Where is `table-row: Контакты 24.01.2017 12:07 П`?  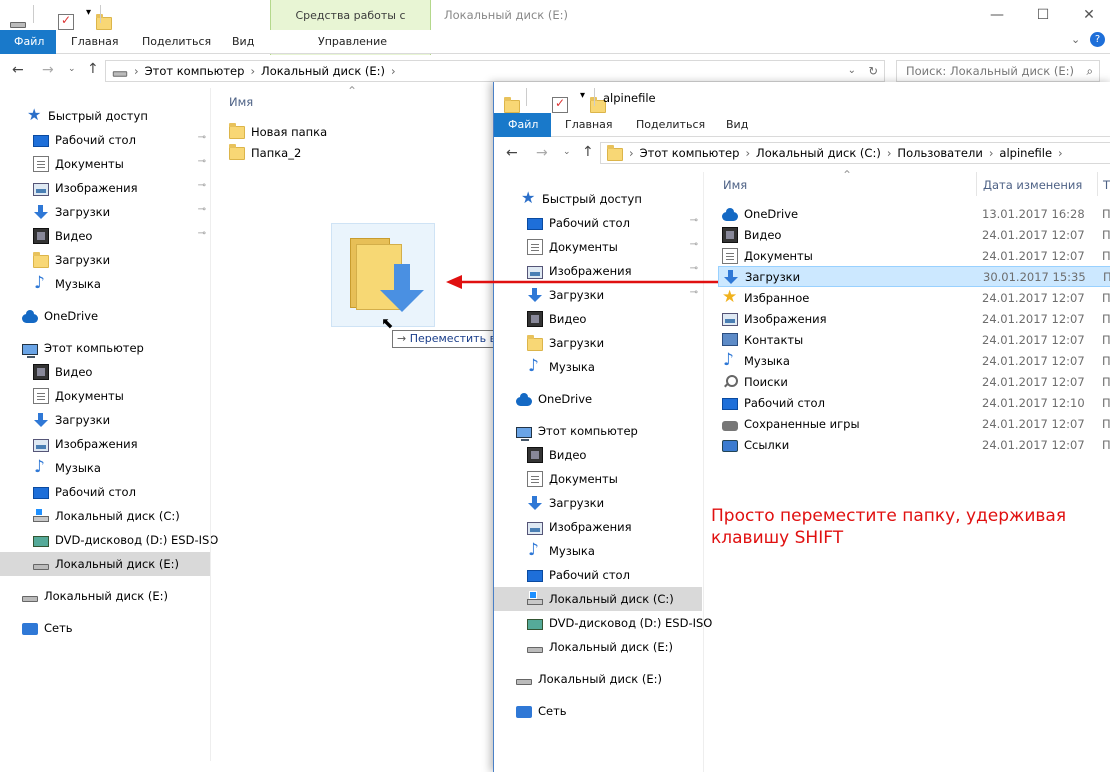 table-row: Контакты 24.01.2017 12:07 П is located at coordinates (914, 339).